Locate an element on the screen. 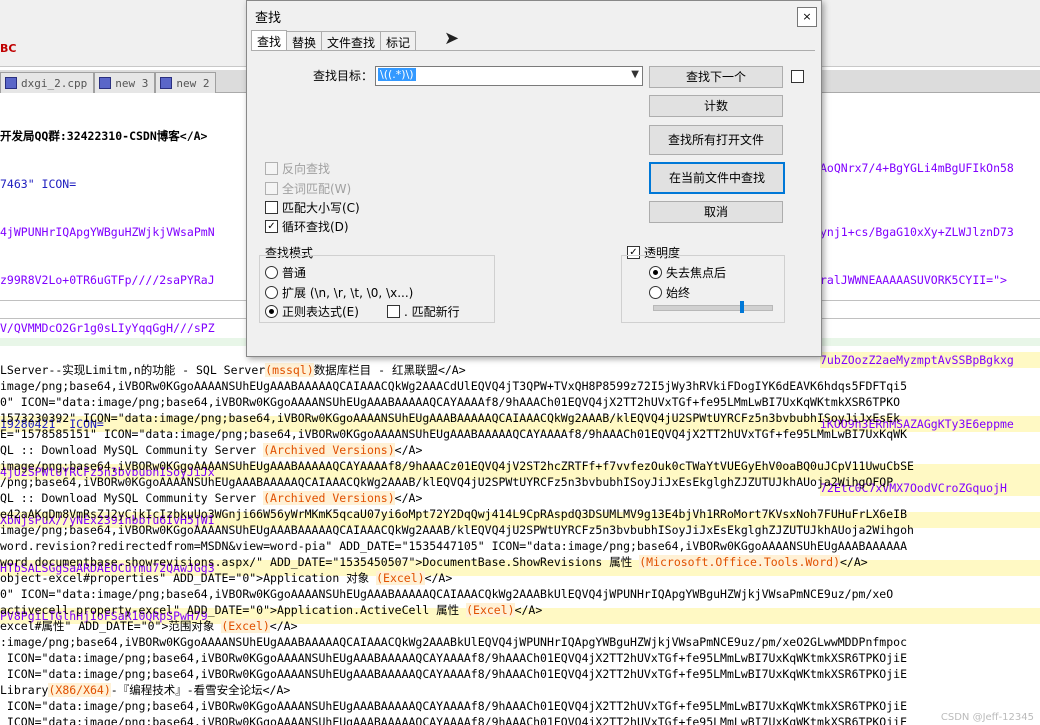 This screenshot has width=1040, height=725. search-value: \((.*)\) is located at coordinates (397, 74).